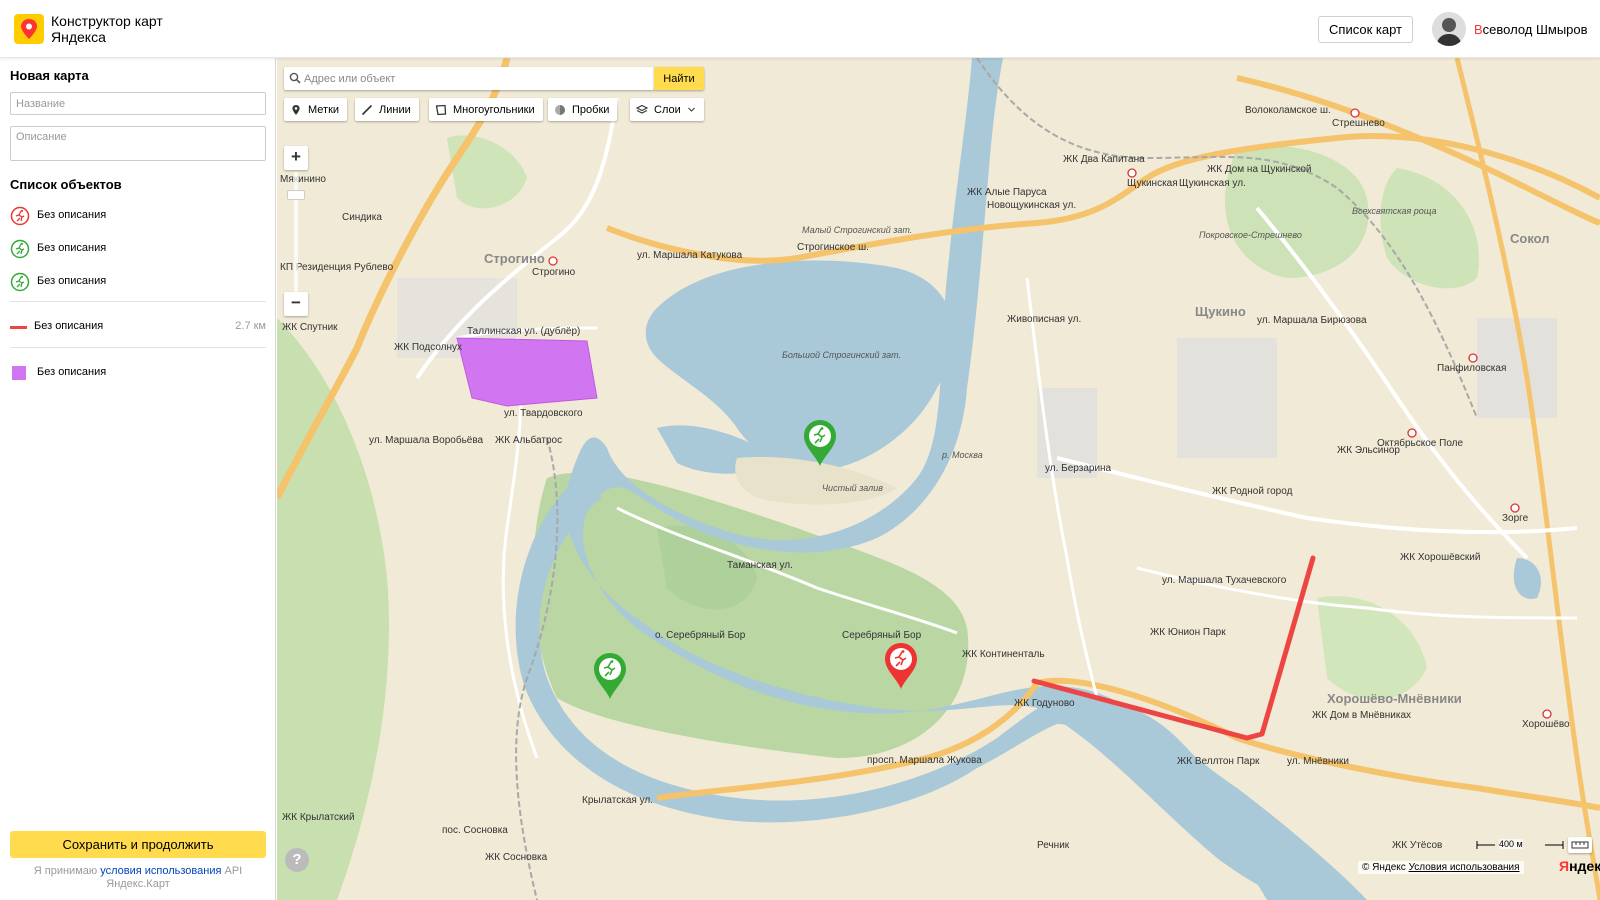 This screenshot has height=900, width=1600. What do you see at coordinates (1250, 235) in the screenshot?
I see `map-label-pokrovskoe: Покровское-Стрешнево` at bounding box center [1250, 235].